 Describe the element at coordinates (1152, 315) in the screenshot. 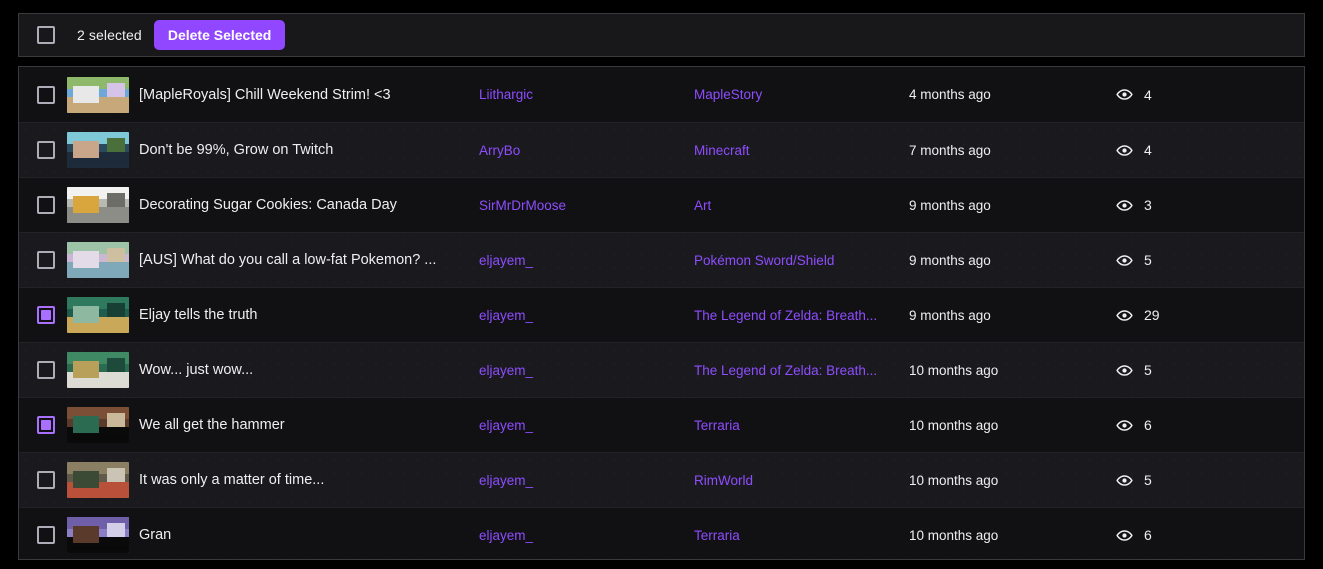

I see `view-count: 29` at that location.